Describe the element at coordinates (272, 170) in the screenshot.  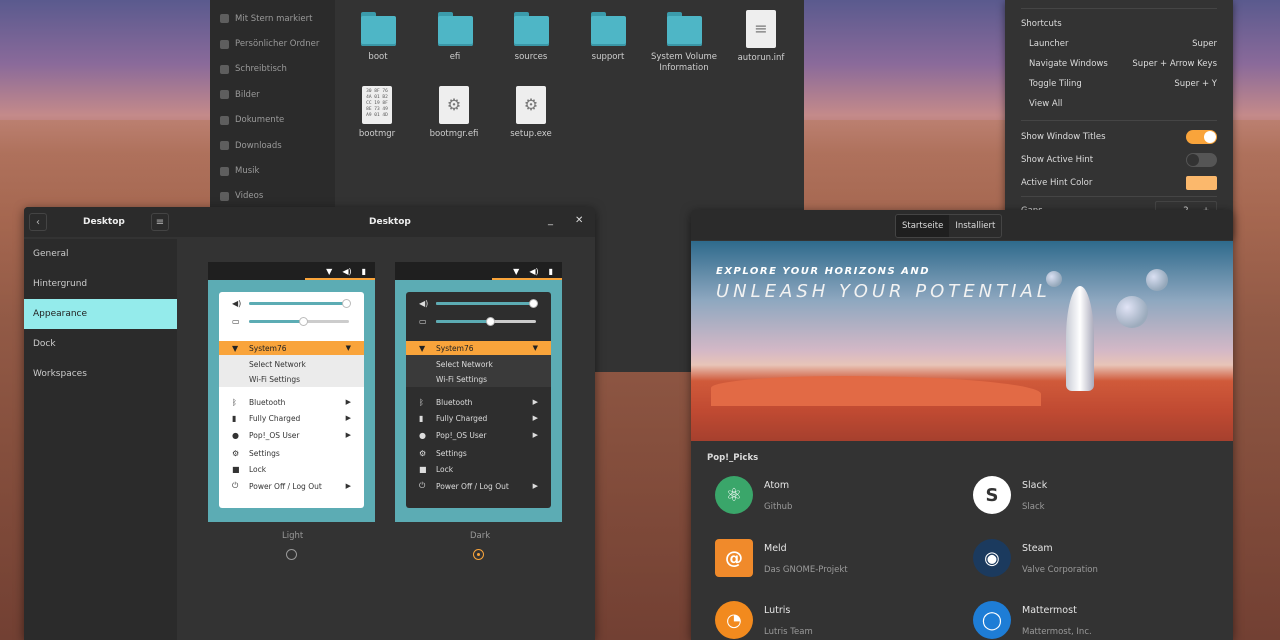
I see `sidebar-item-music: Musik` at that location.